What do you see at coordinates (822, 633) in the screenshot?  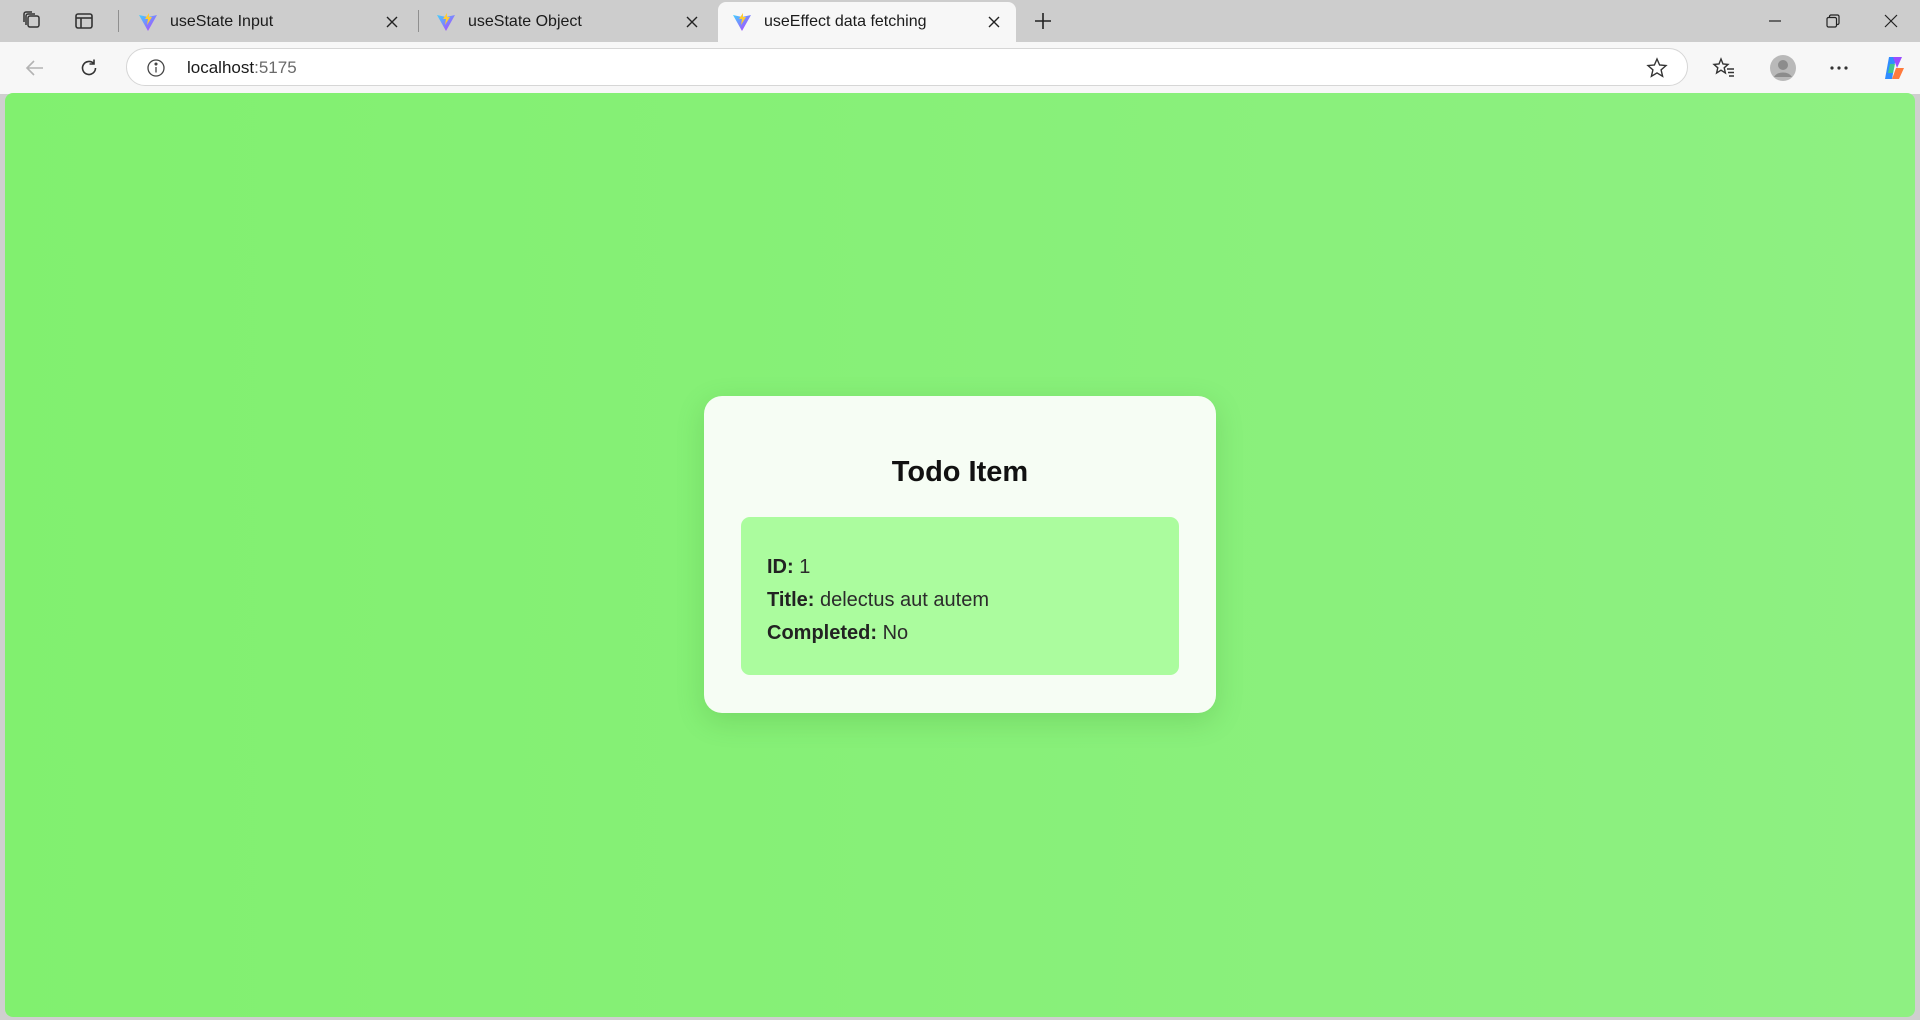 I see `field-label: Completed:` at bounding box center [822, 633].